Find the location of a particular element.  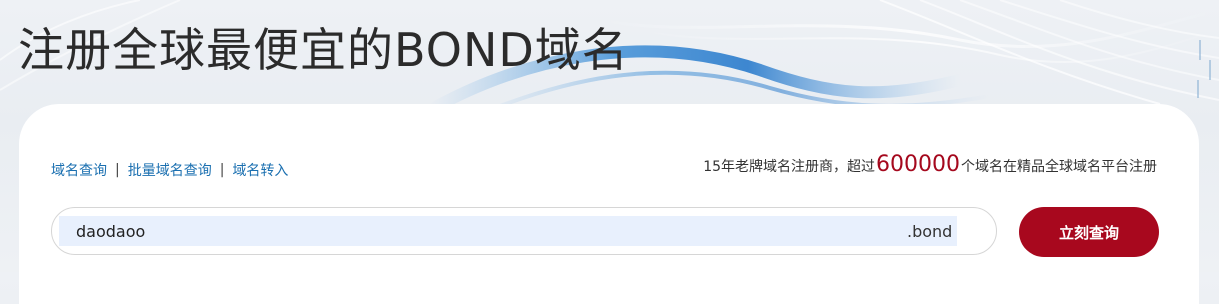

link-domain-search: 域名查询 is located at coordinates (79, 170).